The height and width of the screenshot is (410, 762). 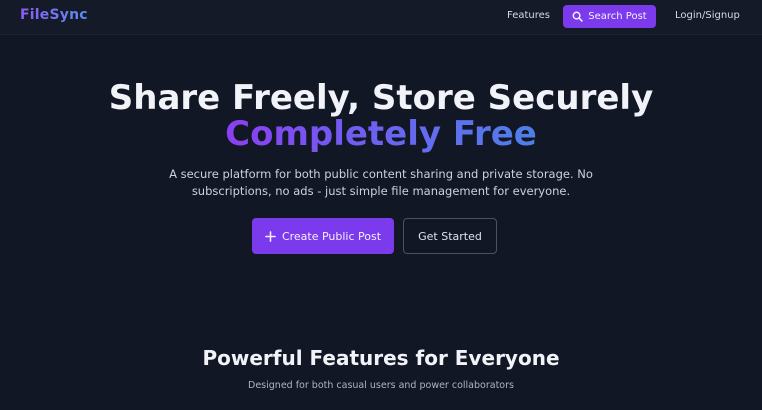 What do you see at coordinates (707, 15) in the screenshot?
I see `nav-link-login-signup: Login/Signup` at bounding box center [707, 15].